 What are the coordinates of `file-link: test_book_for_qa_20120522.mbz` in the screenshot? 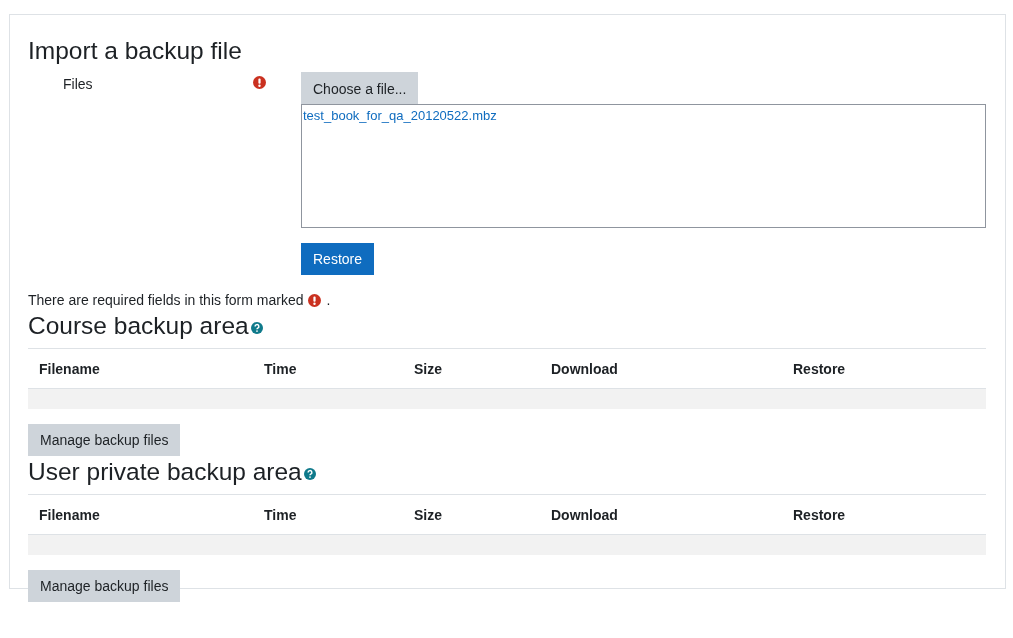 It's located at (400, 115).